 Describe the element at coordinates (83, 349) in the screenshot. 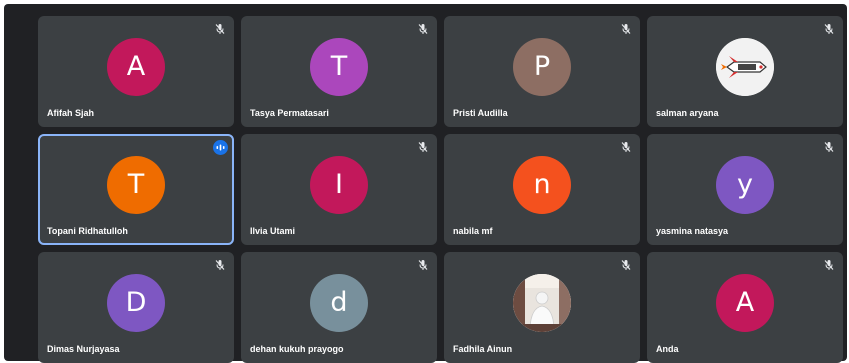

I see `participant-name: Dimas Nurjayasa` at that location.